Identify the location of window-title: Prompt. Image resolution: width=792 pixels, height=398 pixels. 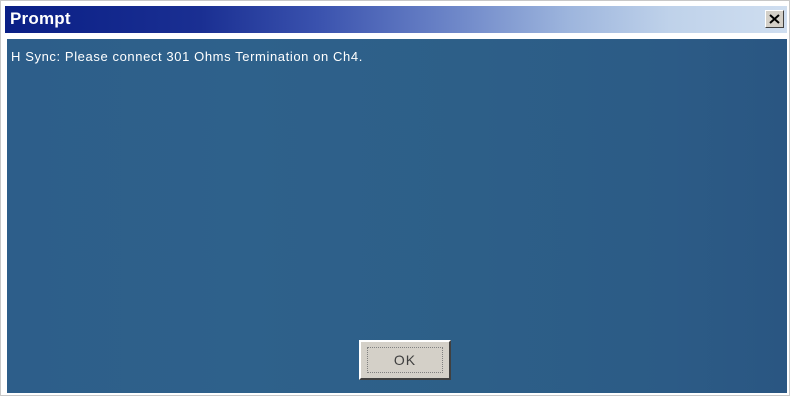
(40, 18).